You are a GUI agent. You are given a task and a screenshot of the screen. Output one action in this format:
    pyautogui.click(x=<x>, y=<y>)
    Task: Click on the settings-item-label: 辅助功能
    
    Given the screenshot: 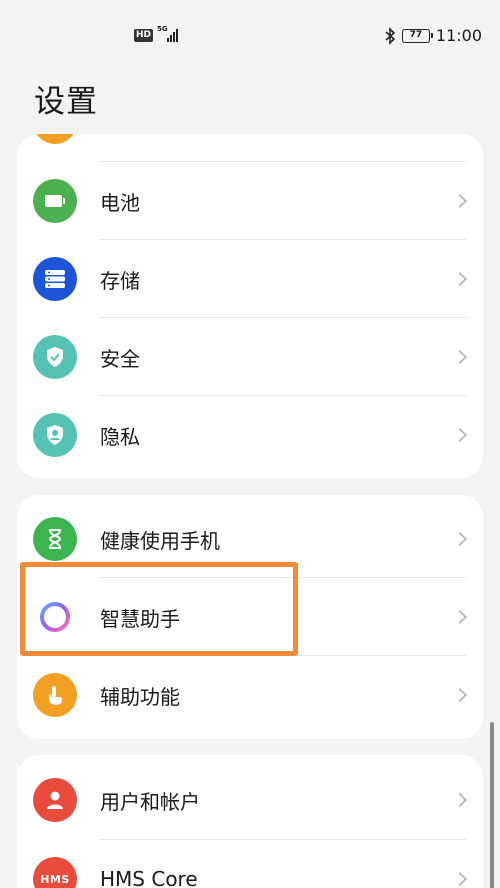 What is the action you would take?
    pyautogui.click(x=140, y=696)
    